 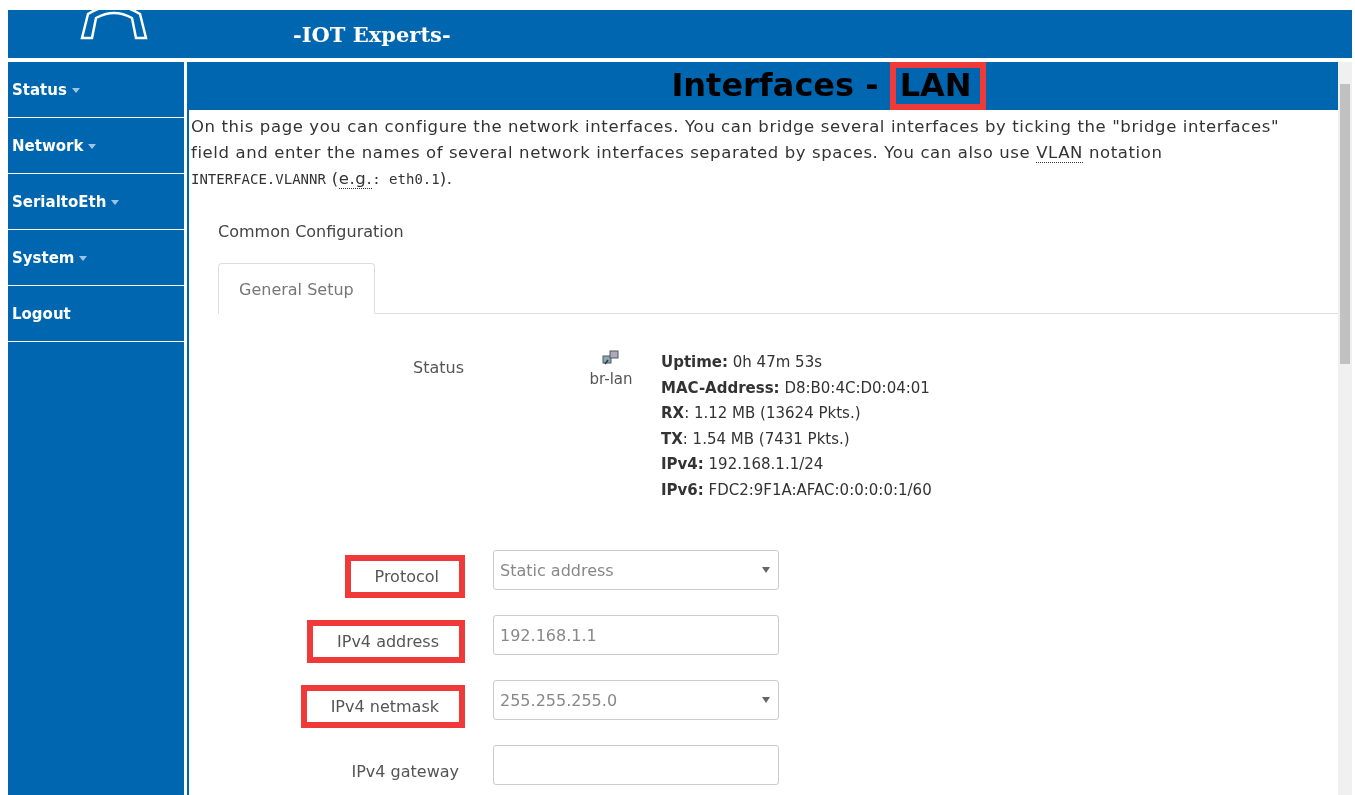 What do you see at coordinates (611, 358) in the screenshot?
I see `network-icon` at bounding box center [611, 358].